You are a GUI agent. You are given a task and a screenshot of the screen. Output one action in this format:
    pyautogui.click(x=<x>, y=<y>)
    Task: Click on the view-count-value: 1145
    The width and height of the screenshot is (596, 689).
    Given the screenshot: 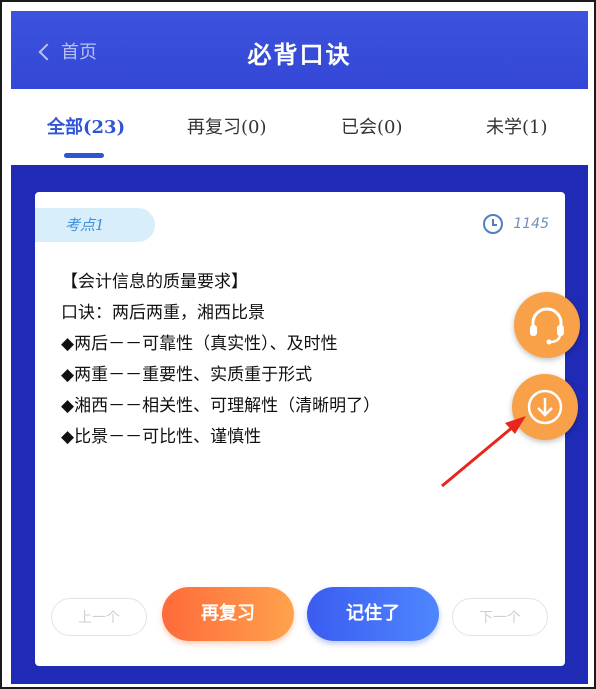 What is the action you would take?
    pyautogui.click(x=531, y=224)
    